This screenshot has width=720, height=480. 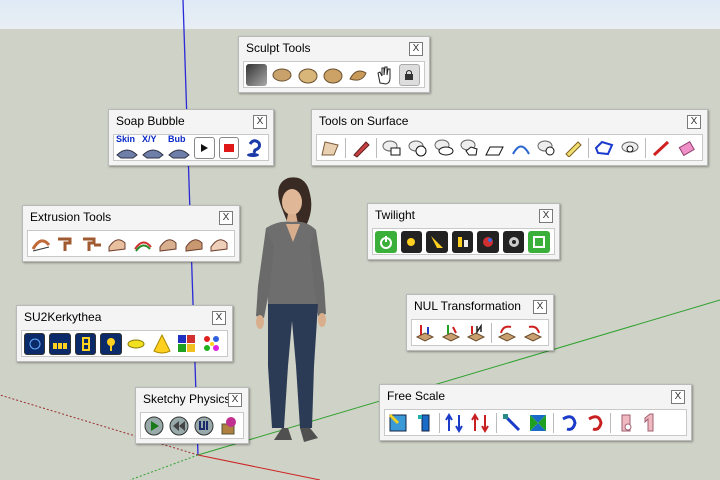 I want to click on extrude-by-rail-icon, so click(x=92, y=244).